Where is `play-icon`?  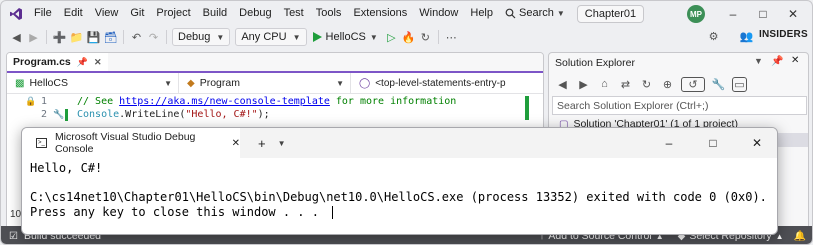 play-icon is located at coordinates (317, 37).